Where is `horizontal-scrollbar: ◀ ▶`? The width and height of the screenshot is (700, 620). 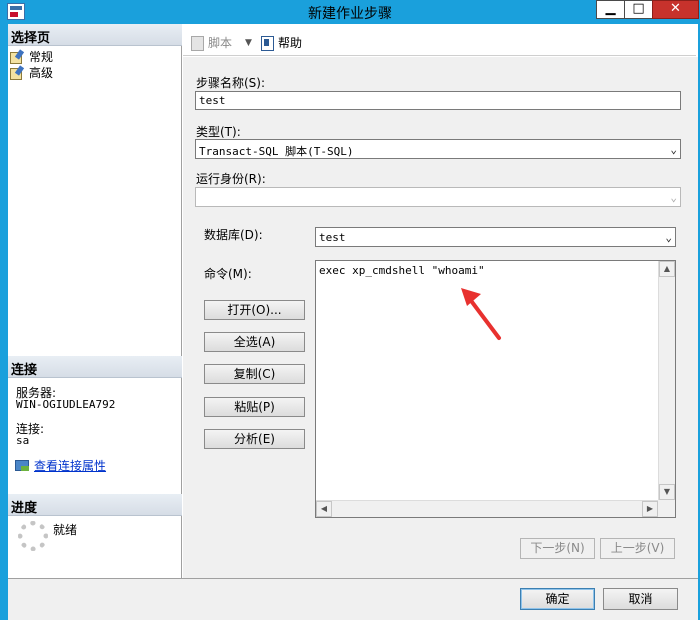
horizontal-scrollbar: ◀ ▶ is located at coordinates (487, 508).